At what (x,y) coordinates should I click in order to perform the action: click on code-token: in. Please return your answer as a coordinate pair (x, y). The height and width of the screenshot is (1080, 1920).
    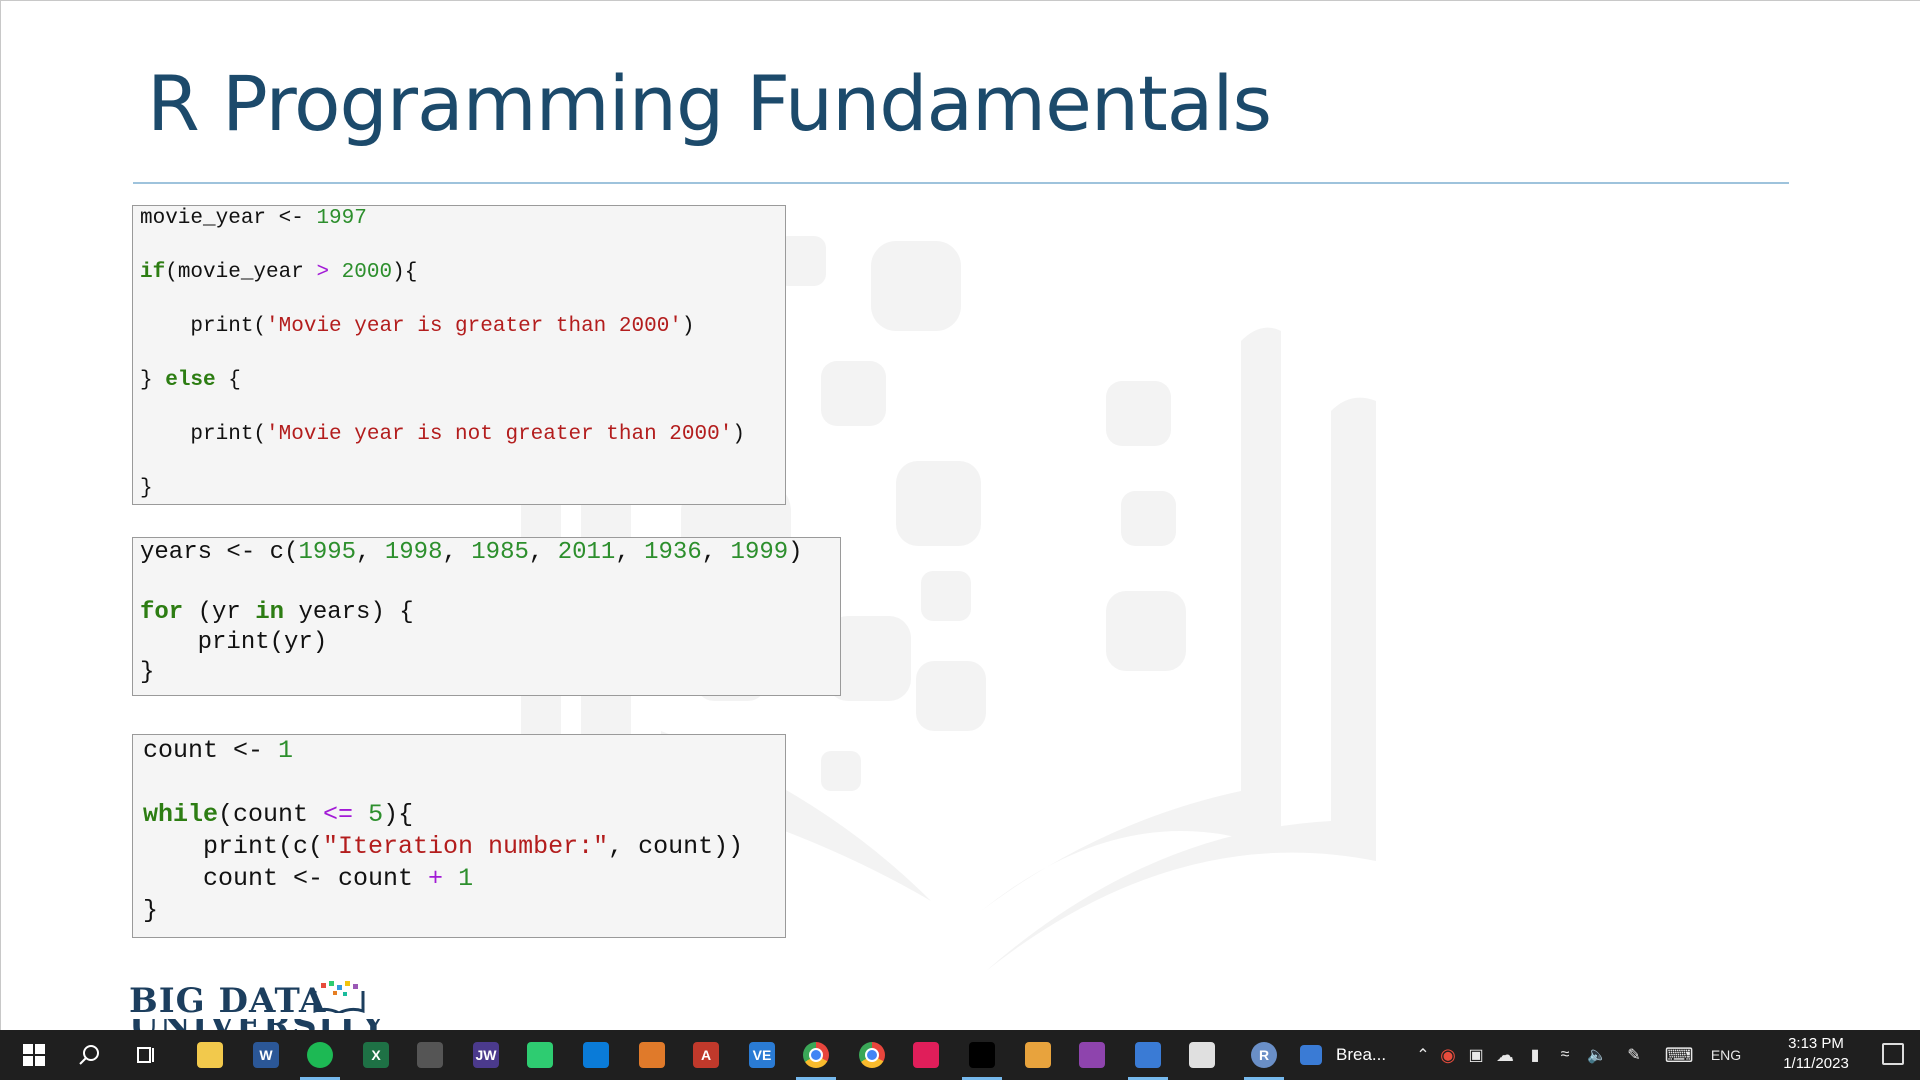
    Looking at the image, I should click on (270, 612).